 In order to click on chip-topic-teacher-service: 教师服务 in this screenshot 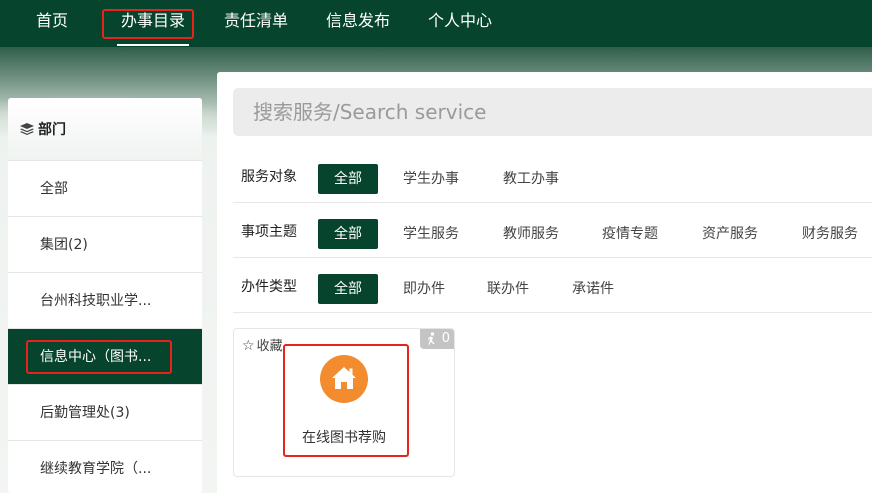, I will do `click(531, 234)`.